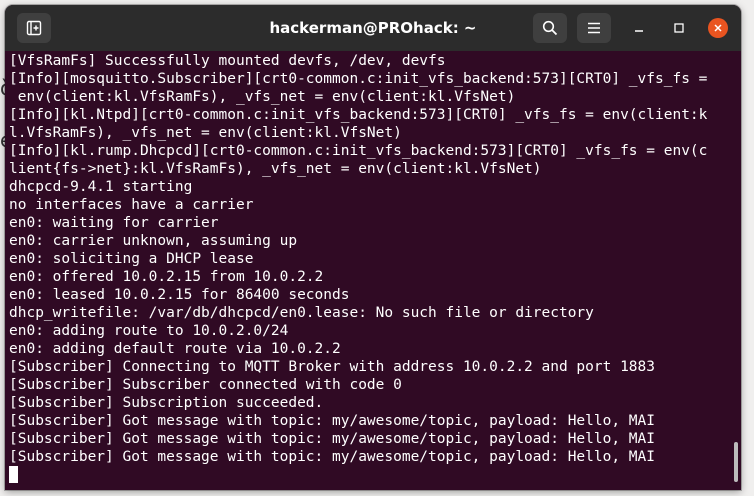  I want to click on terminal-line: dhcpcd-9.4.1 starting, so click(101, 187).